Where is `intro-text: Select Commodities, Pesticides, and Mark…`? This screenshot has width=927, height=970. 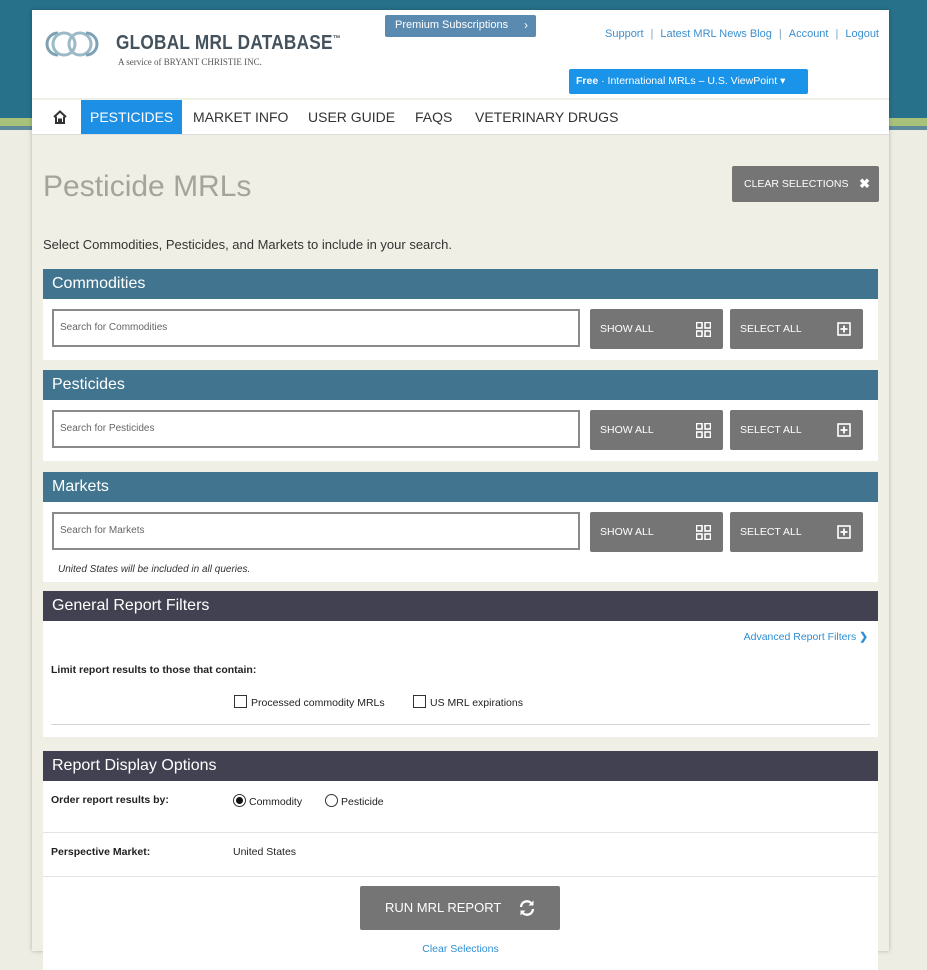
intro-text: Select Commodities, Pesticides, and Mark… is located at coordinates (247, 244).